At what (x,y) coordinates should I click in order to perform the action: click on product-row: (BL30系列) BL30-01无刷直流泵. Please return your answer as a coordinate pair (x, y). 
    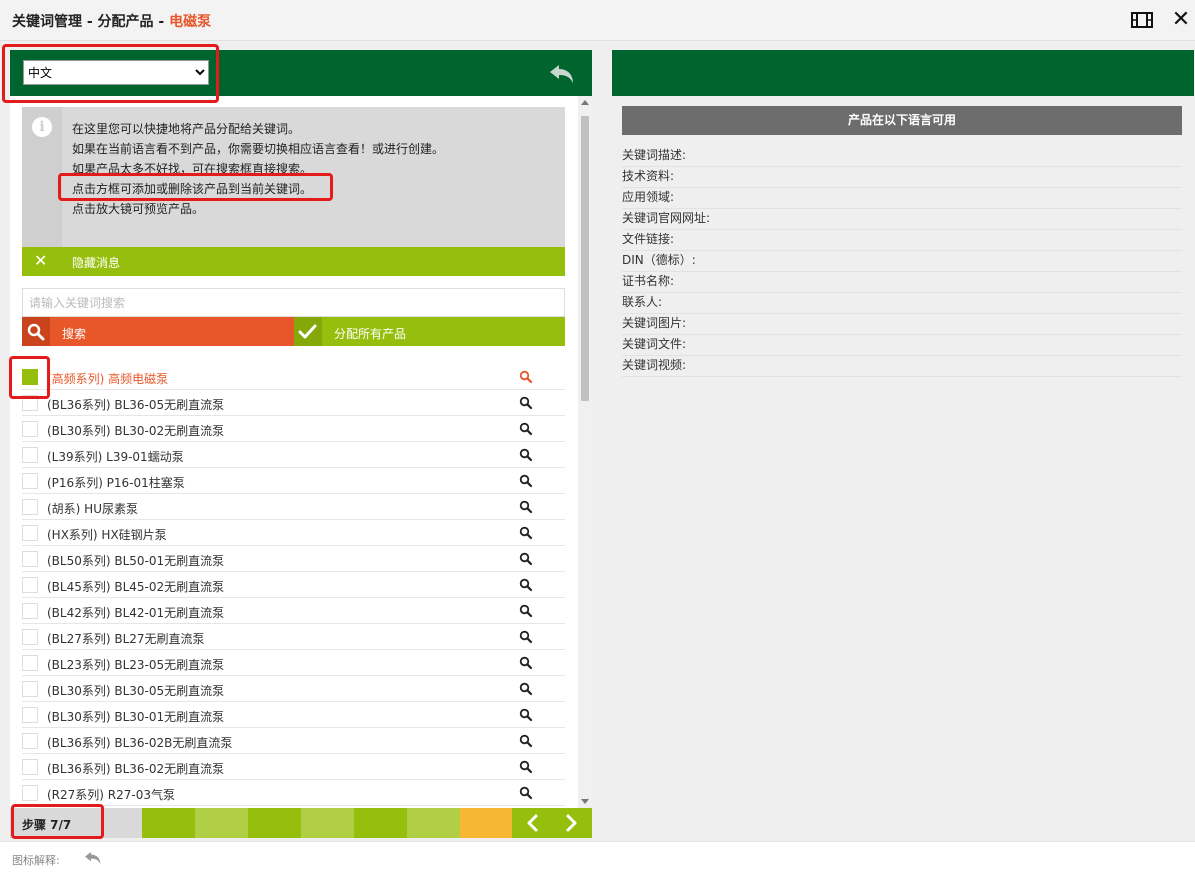
    Looking at the image, I should click on (293, 715).